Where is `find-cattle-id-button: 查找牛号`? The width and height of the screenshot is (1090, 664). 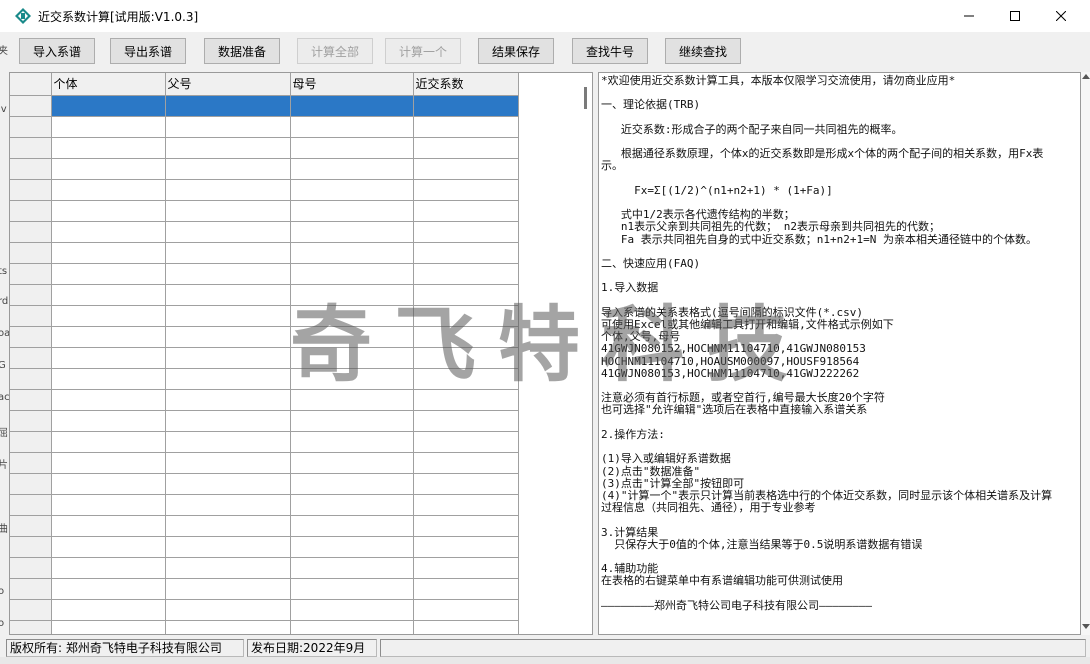
find-cattle-id-button: 查找牛号 is located at coordinates (610, 51).